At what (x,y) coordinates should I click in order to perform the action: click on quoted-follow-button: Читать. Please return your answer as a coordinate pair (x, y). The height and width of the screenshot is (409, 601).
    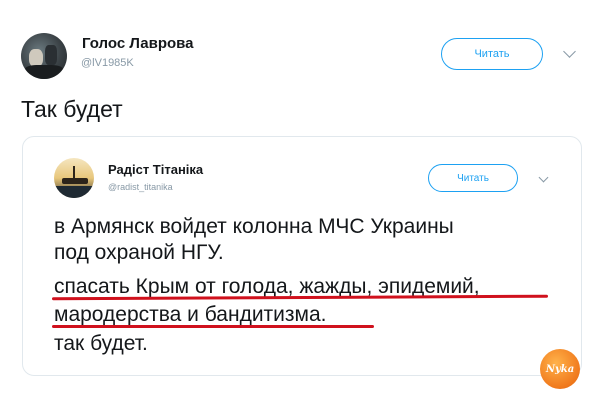
    Looking at the image, I should click on (473, 178).